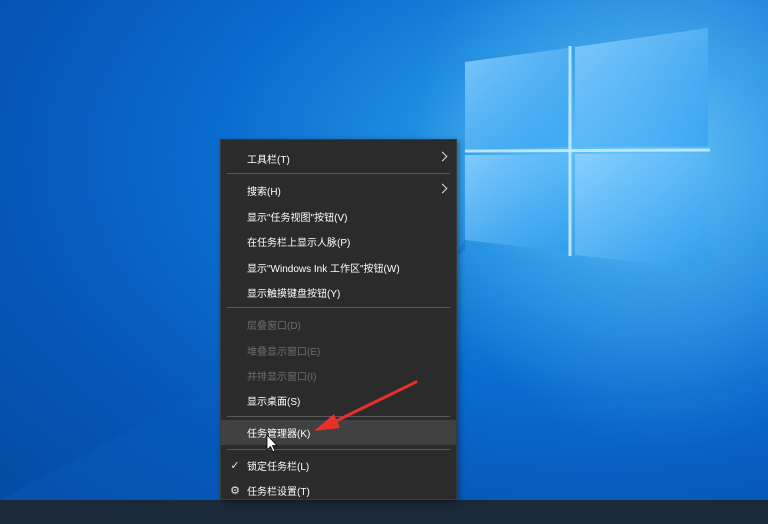 The image size is (768, 524). Describe the element at coordinates (274, 402) in the screenshot. I see `menu-item-label: 显示桌面(S)` at that location.